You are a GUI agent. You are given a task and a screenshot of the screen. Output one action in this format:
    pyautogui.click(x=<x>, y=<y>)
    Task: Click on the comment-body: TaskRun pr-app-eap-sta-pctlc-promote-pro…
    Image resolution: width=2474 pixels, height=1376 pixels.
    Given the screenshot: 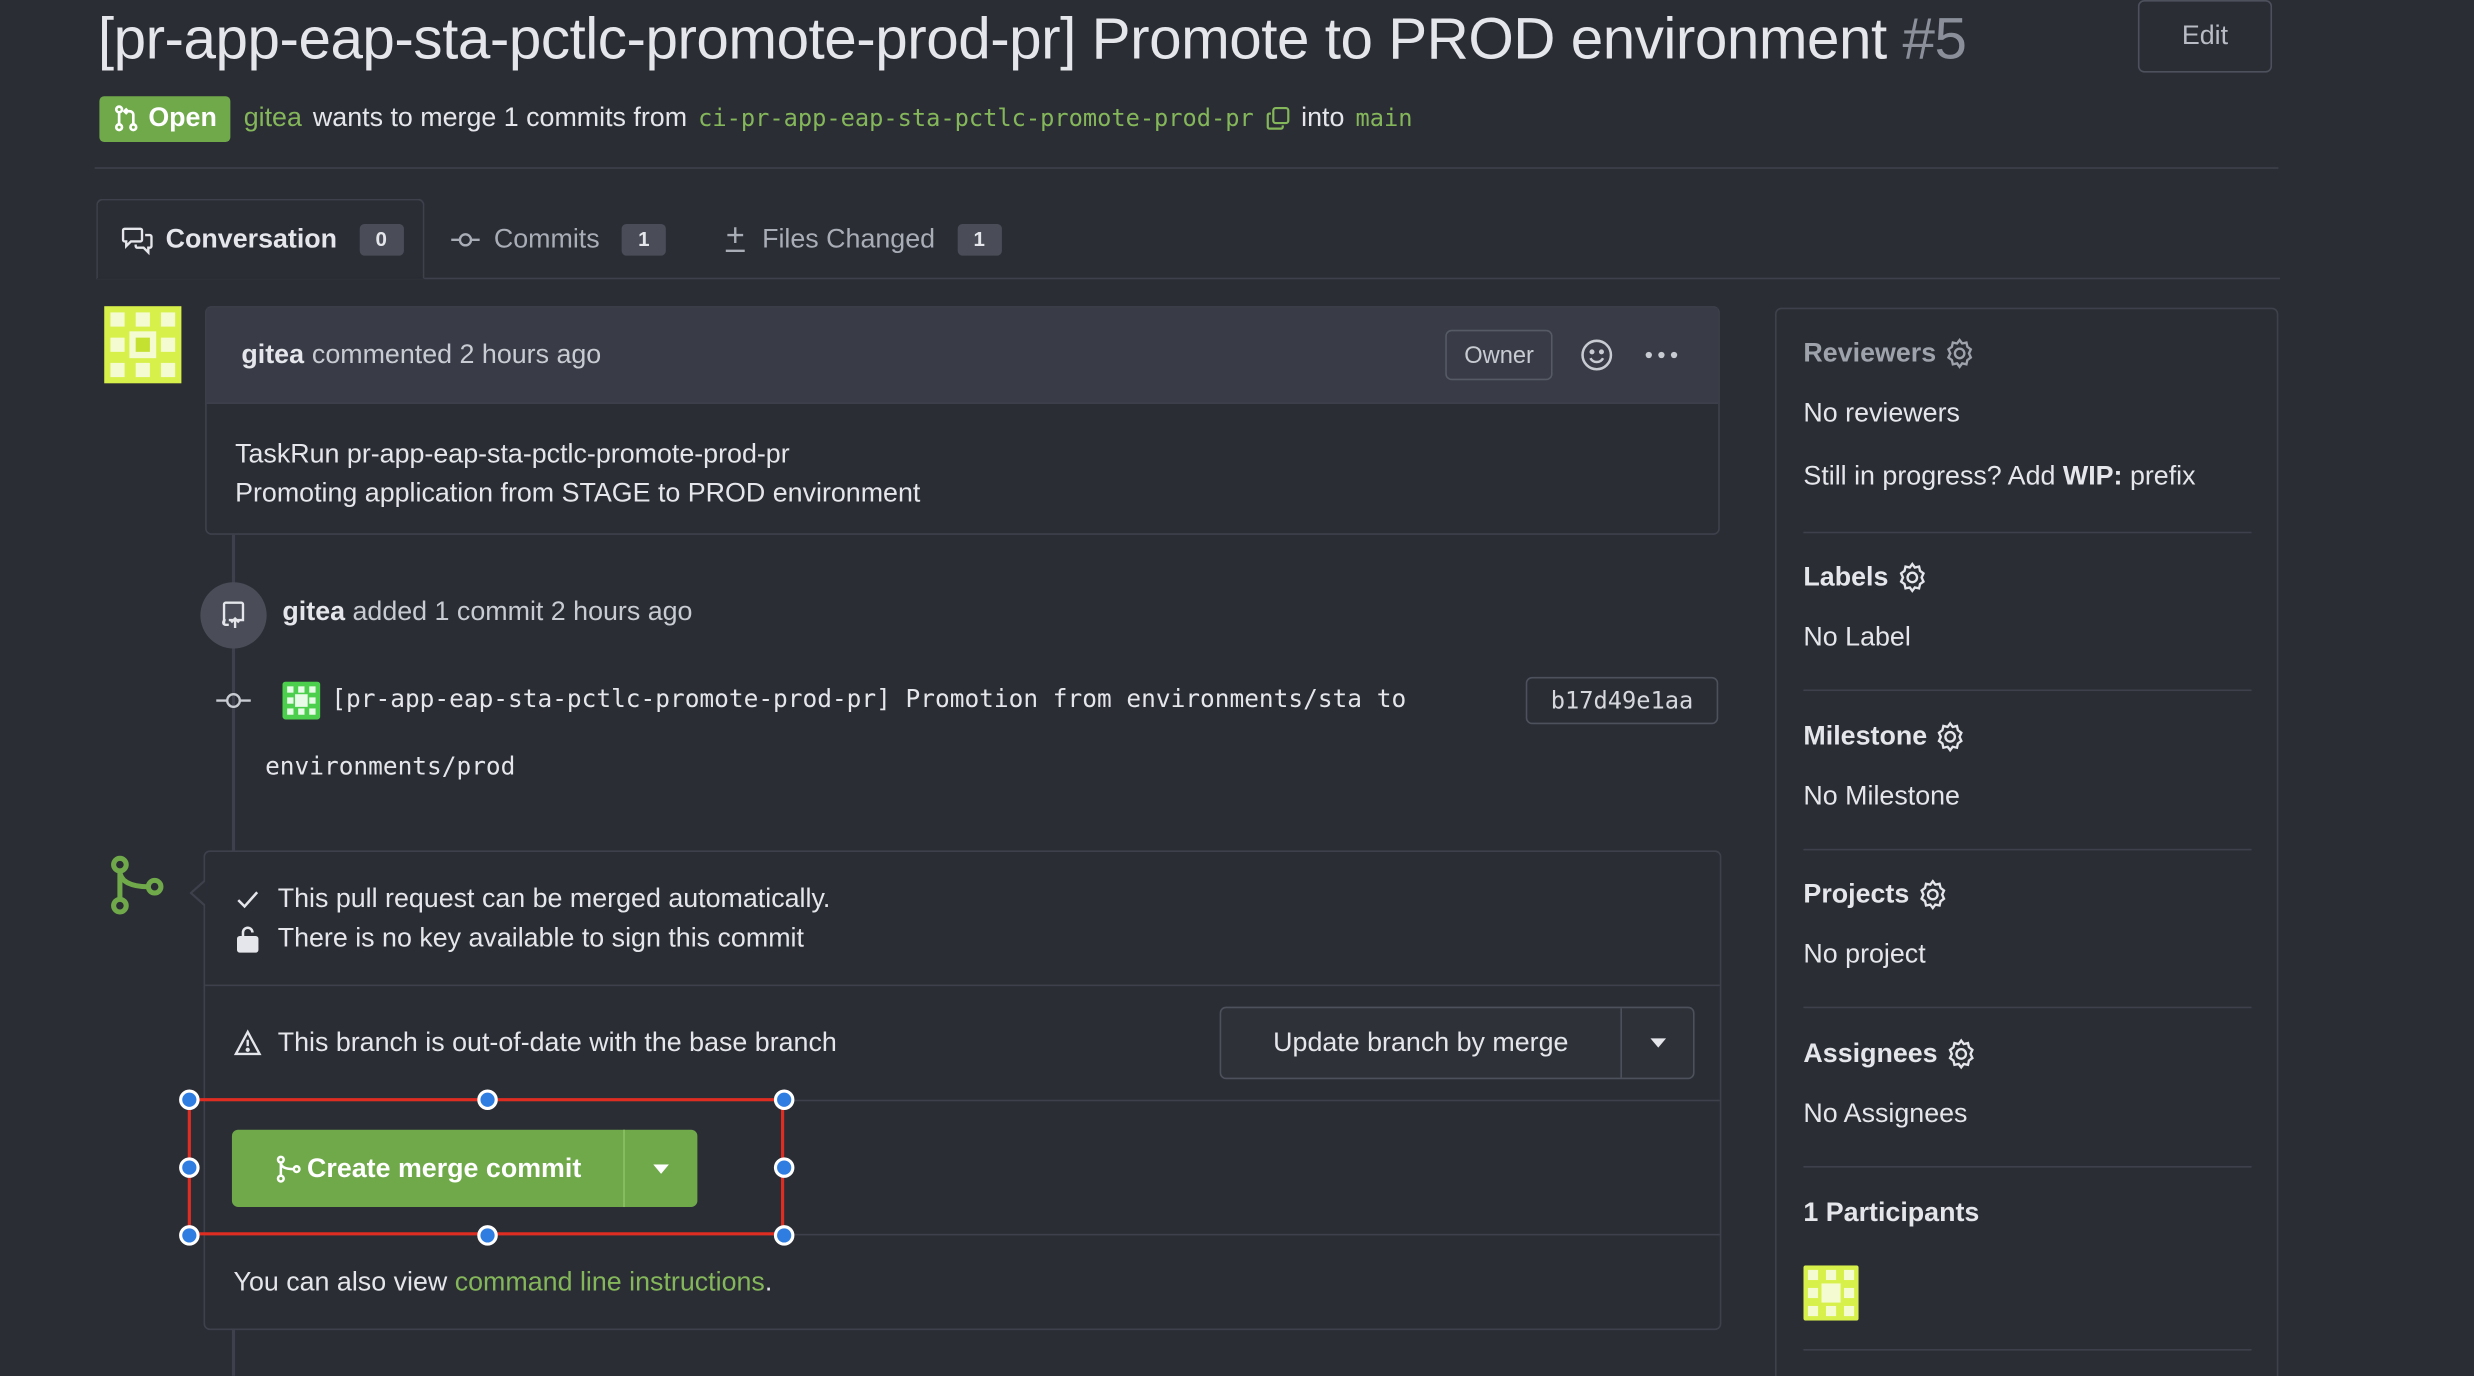 What is the action you would take?
    pyautogui.click(x=963, y=473)
    